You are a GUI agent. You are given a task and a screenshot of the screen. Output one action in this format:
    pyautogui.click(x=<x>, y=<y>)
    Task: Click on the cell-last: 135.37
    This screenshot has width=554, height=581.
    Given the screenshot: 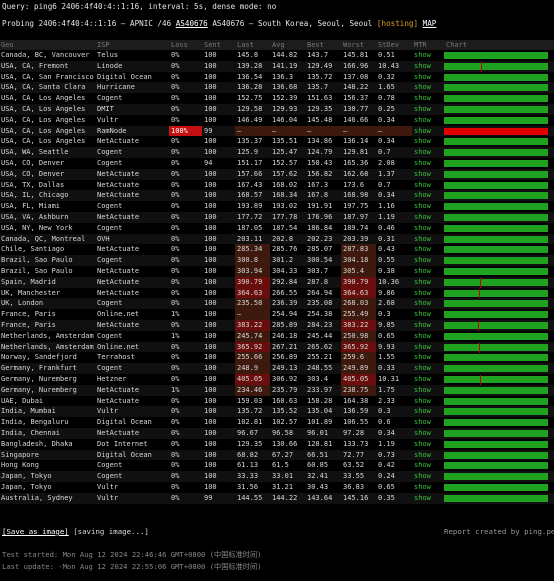 What is the action you would take?
    pyautogui.click(x=250, y=141)
    